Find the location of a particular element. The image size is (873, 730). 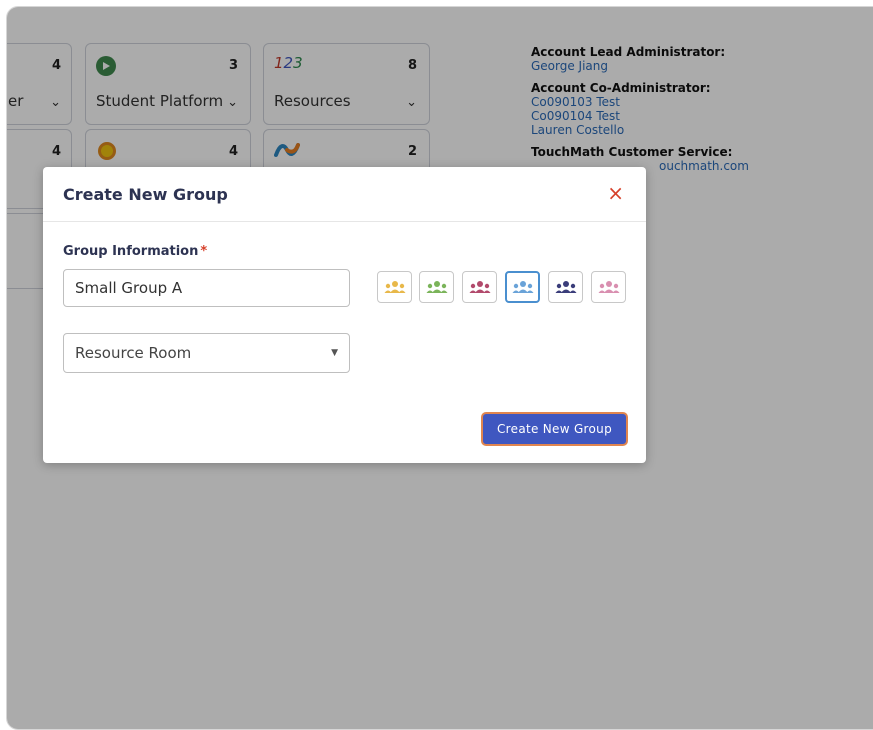

group-info-label: Group Information * is located at coordinates (135, 251).